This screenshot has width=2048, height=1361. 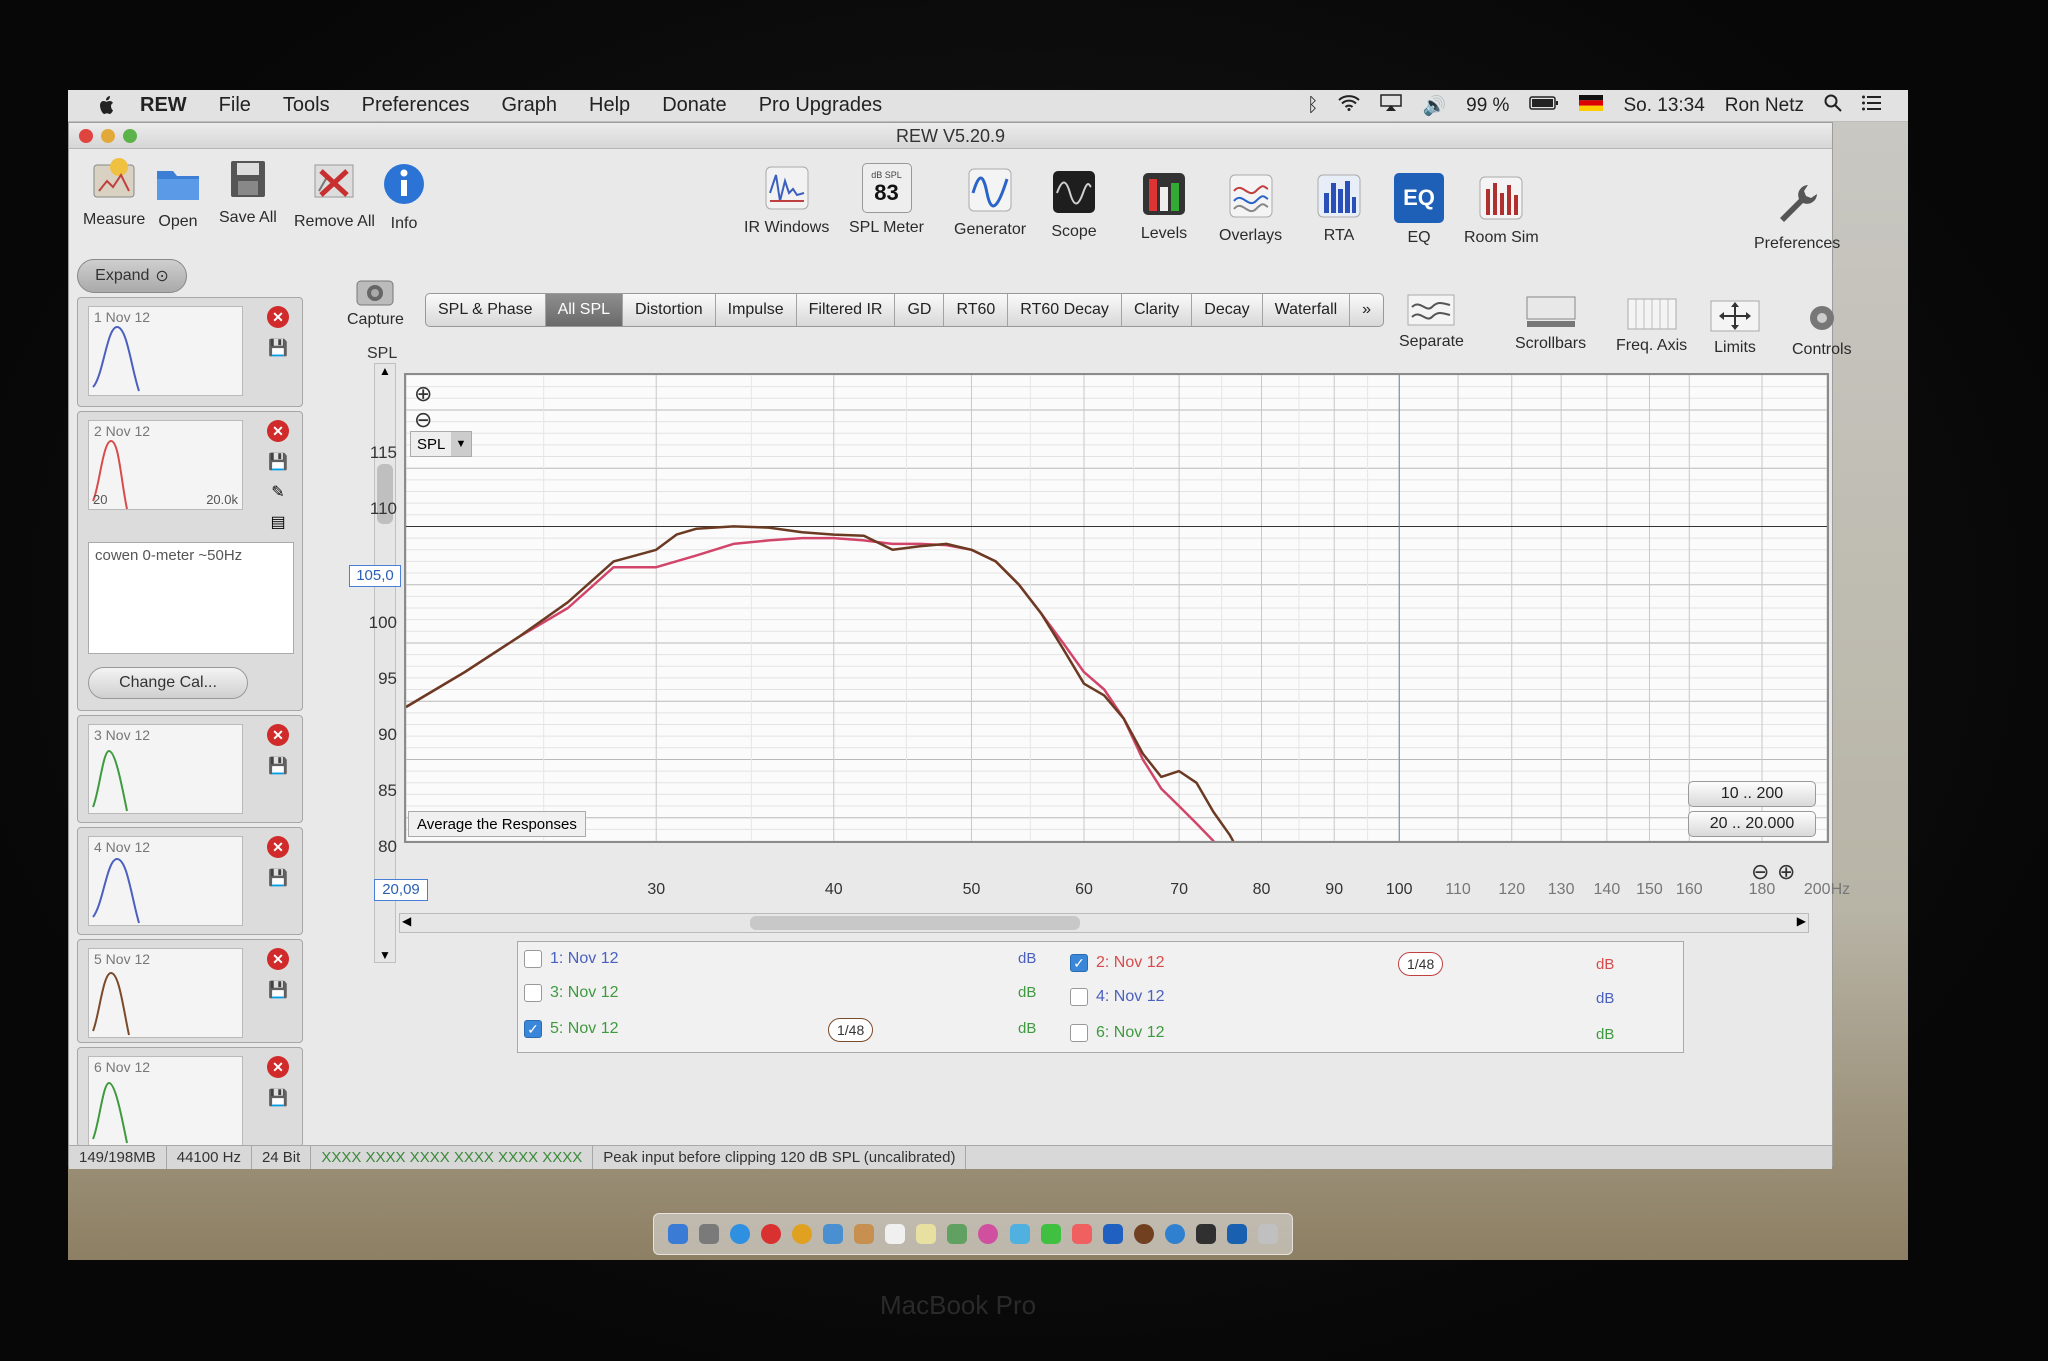 I want to click on save-all-button: Save All, so click(x=248, y=190).